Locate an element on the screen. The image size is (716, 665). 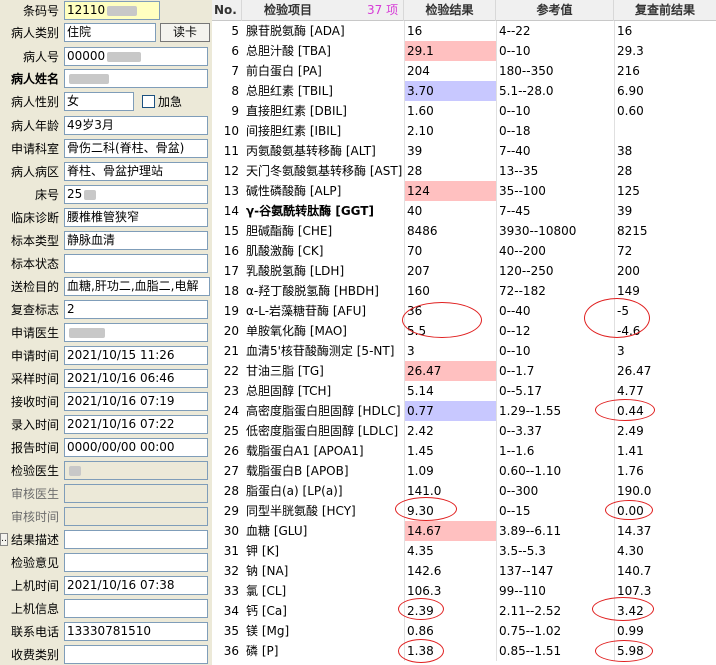
table-row: 33 氯 [CL] 106.3 99--110 107.3 is located at coordinates (464, 591).